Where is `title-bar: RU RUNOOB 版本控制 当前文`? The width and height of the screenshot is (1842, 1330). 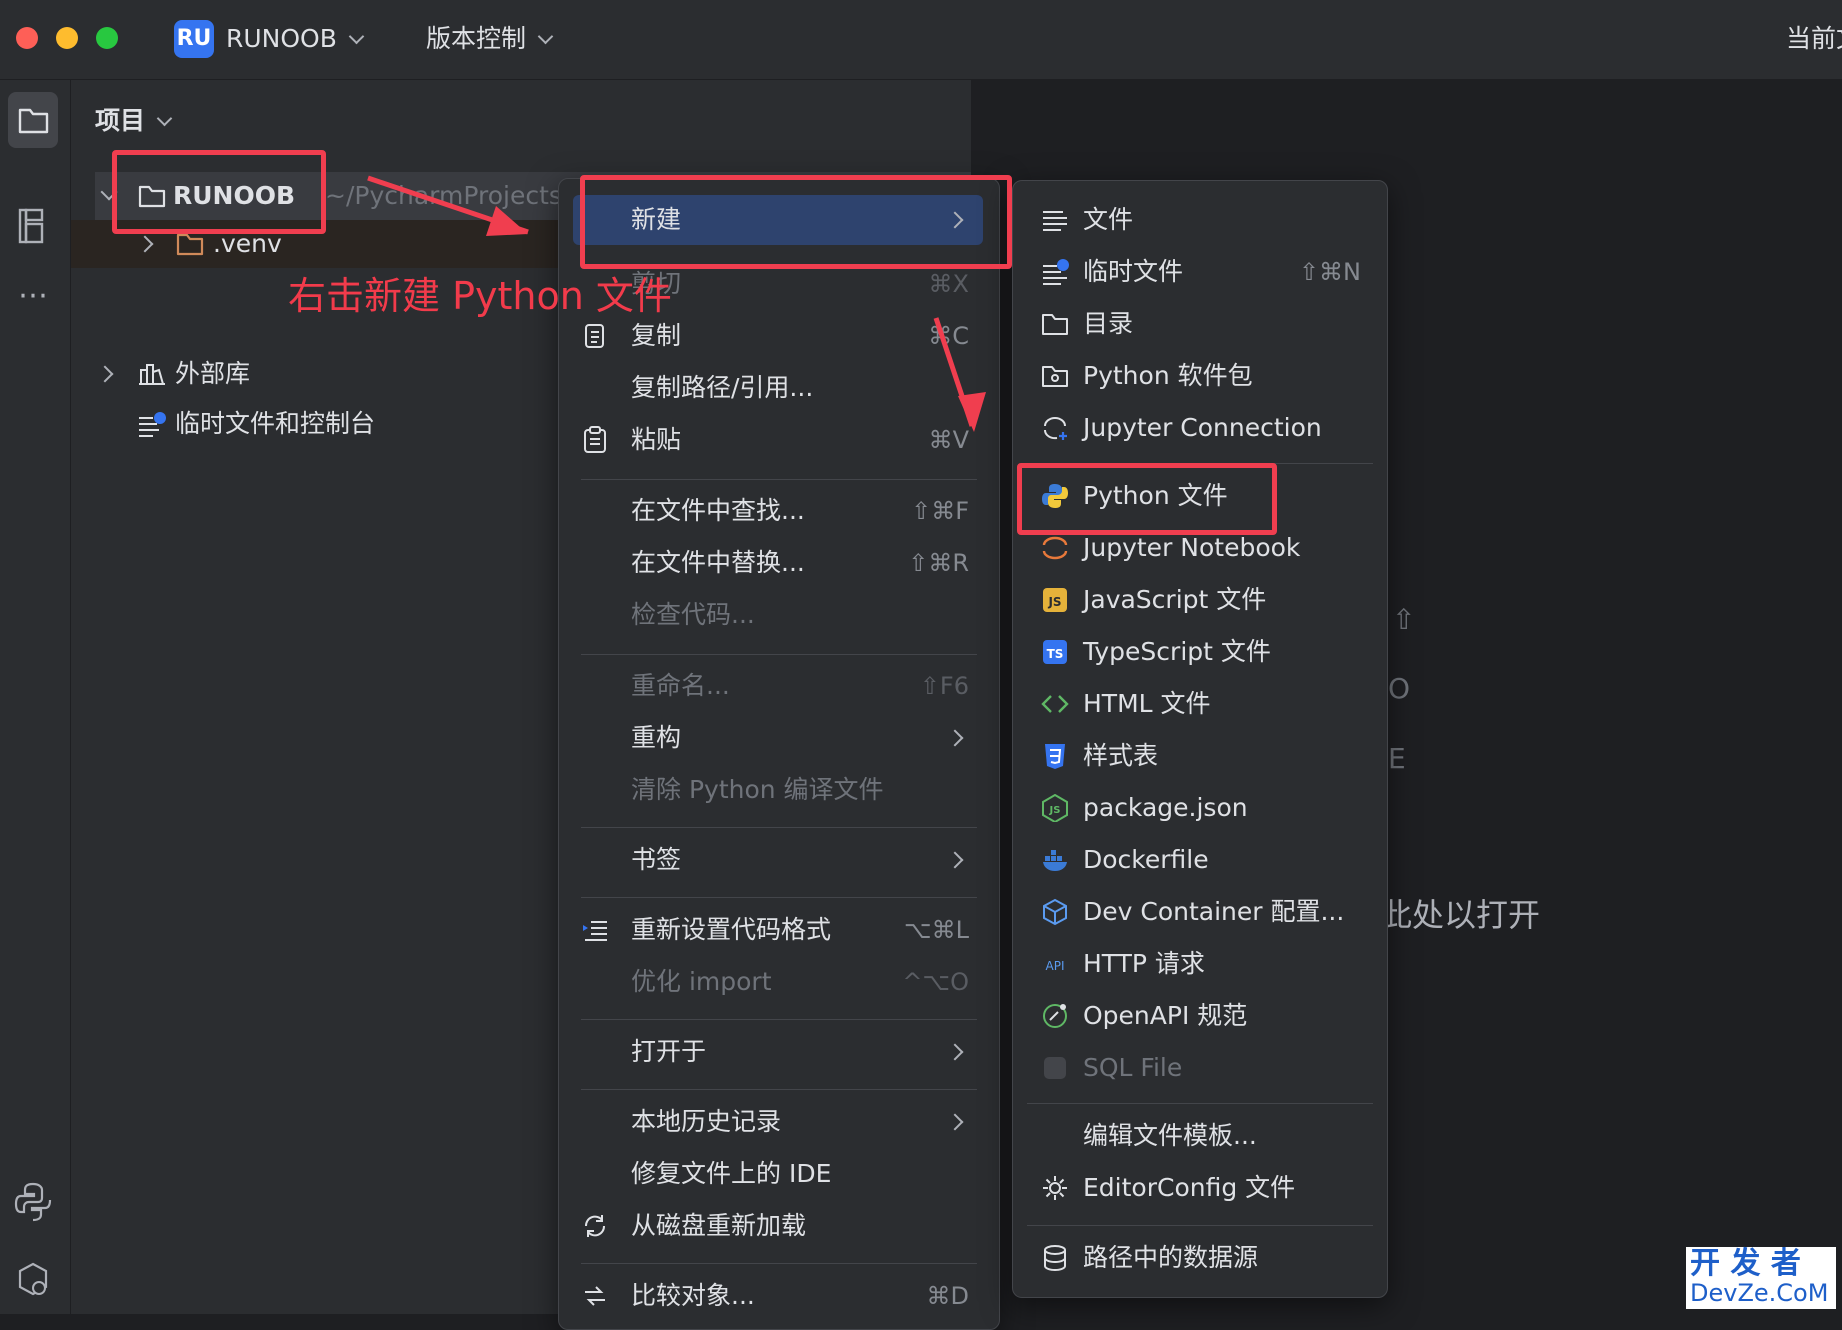
title-bar: RU RUNOOB 版本控制 当前文 is located at coordinates (921, 40).